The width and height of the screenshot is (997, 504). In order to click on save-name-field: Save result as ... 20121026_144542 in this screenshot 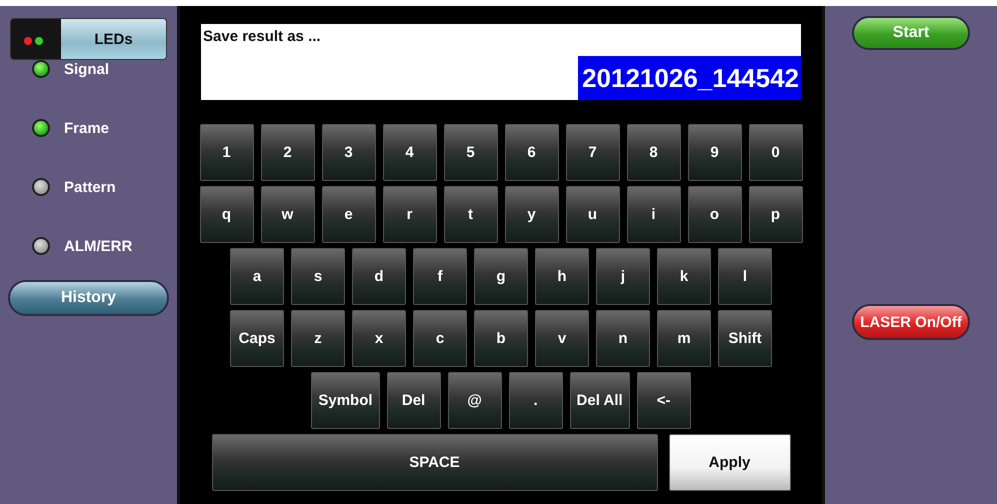, I will do `click(501, 62)`.